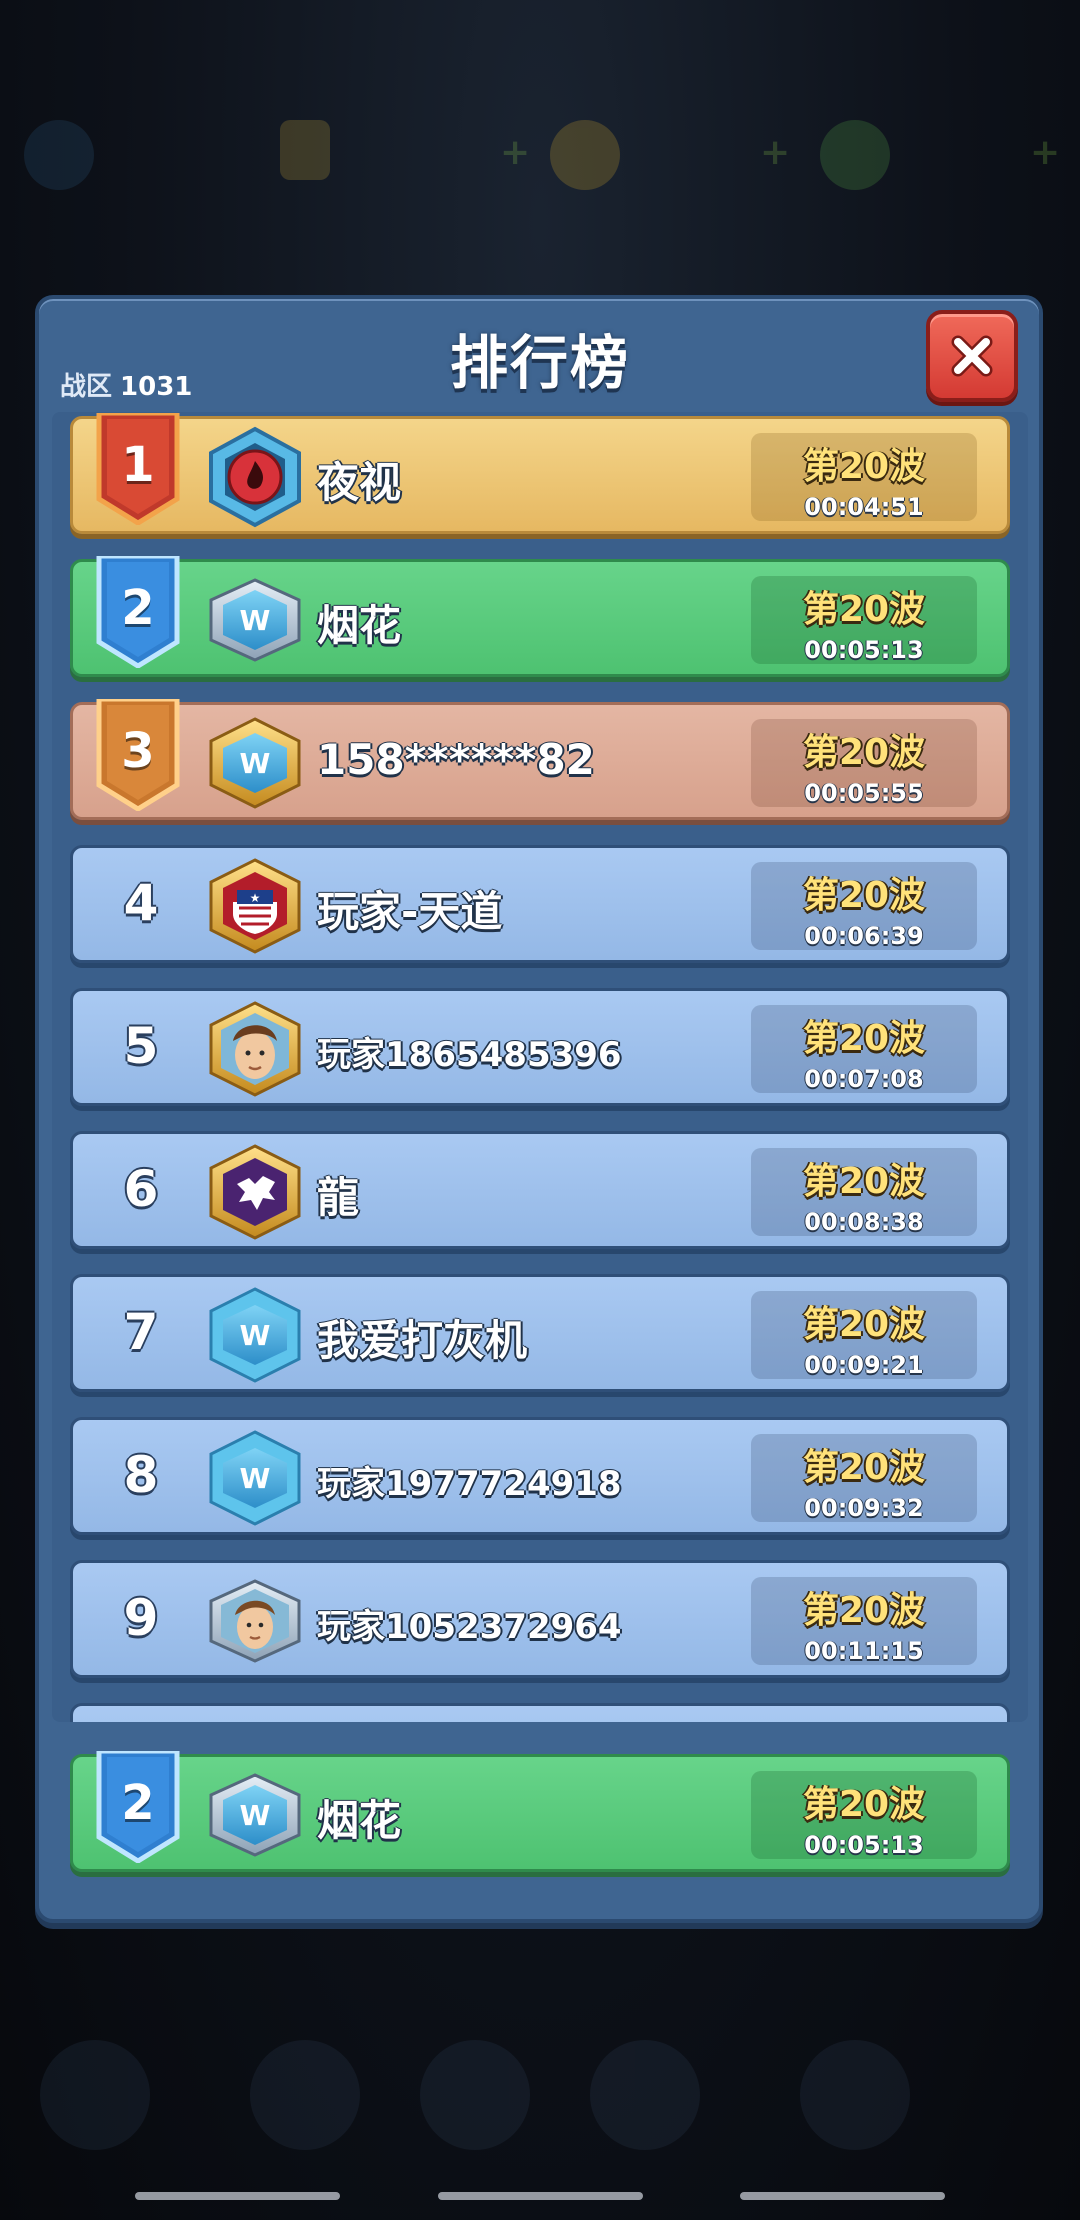 The height and width of the screenshot is (2220, 1080). I want to click on energy-icon, so click(305, 150).